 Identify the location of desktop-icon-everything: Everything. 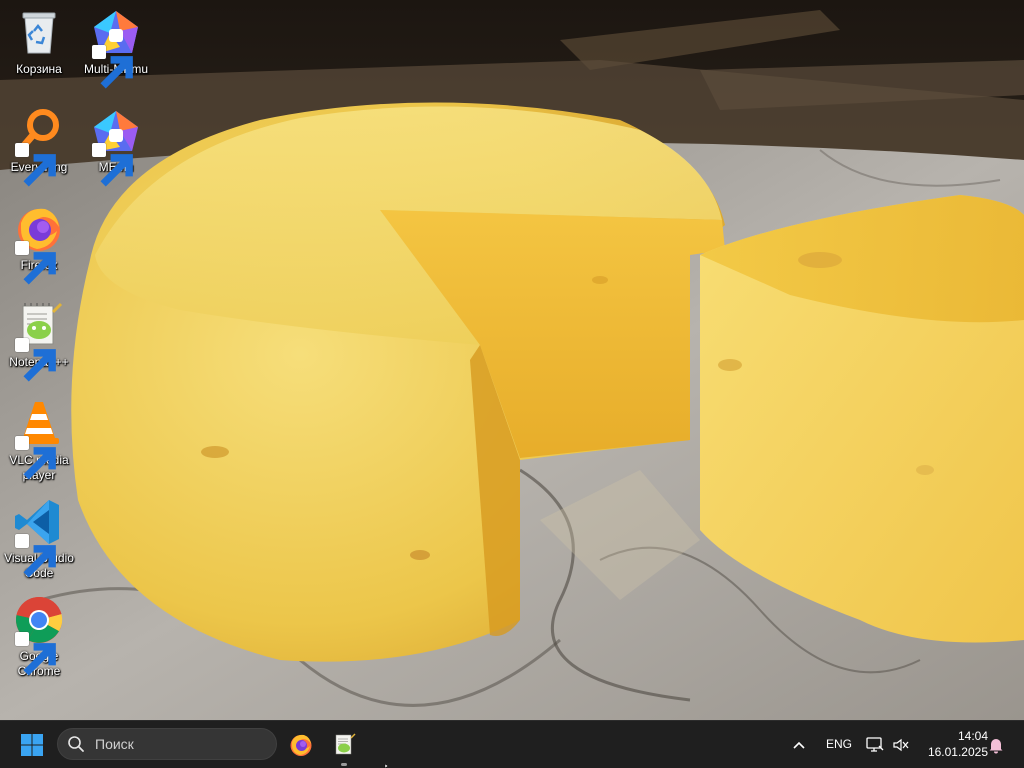
(39, 149).